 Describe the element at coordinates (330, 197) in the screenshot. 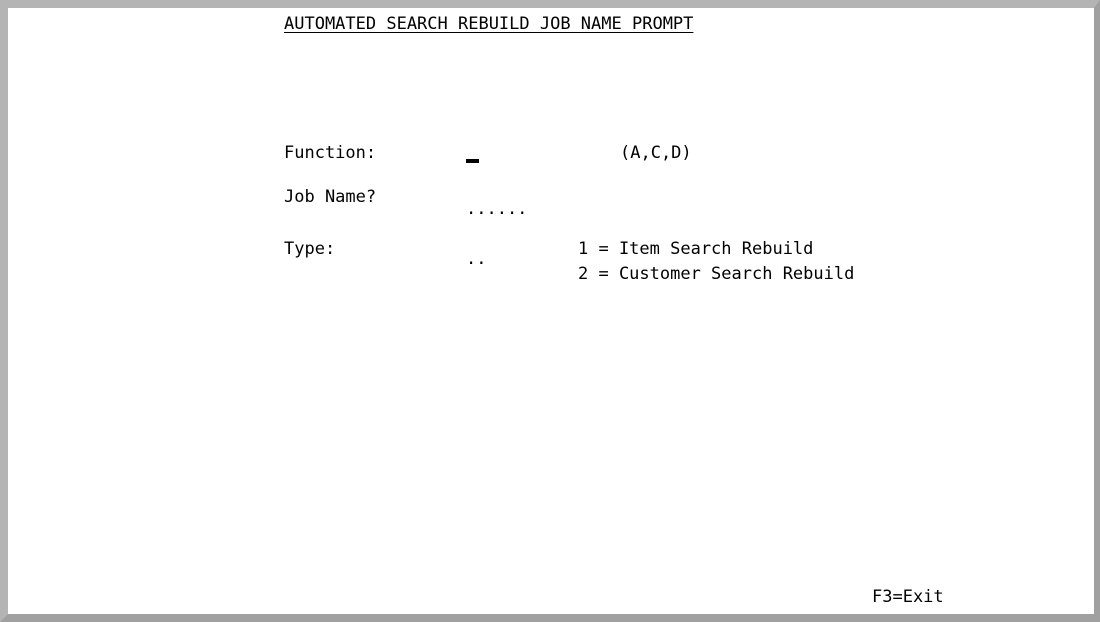

I see `job-name-label: Job Name?` at that location.